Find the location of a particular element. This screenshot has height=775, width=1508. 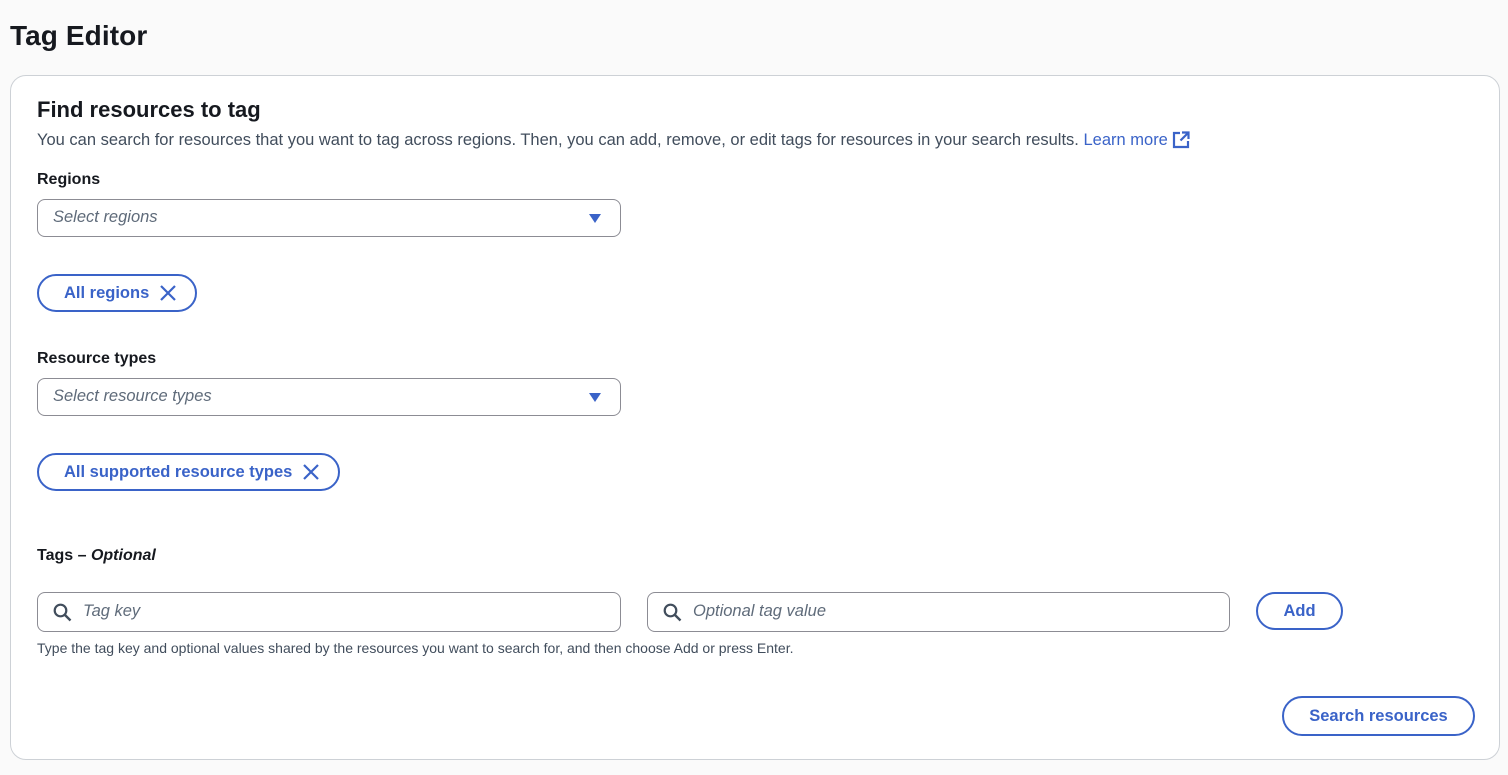

external-link-icon is located at coordinates (1181, 140).